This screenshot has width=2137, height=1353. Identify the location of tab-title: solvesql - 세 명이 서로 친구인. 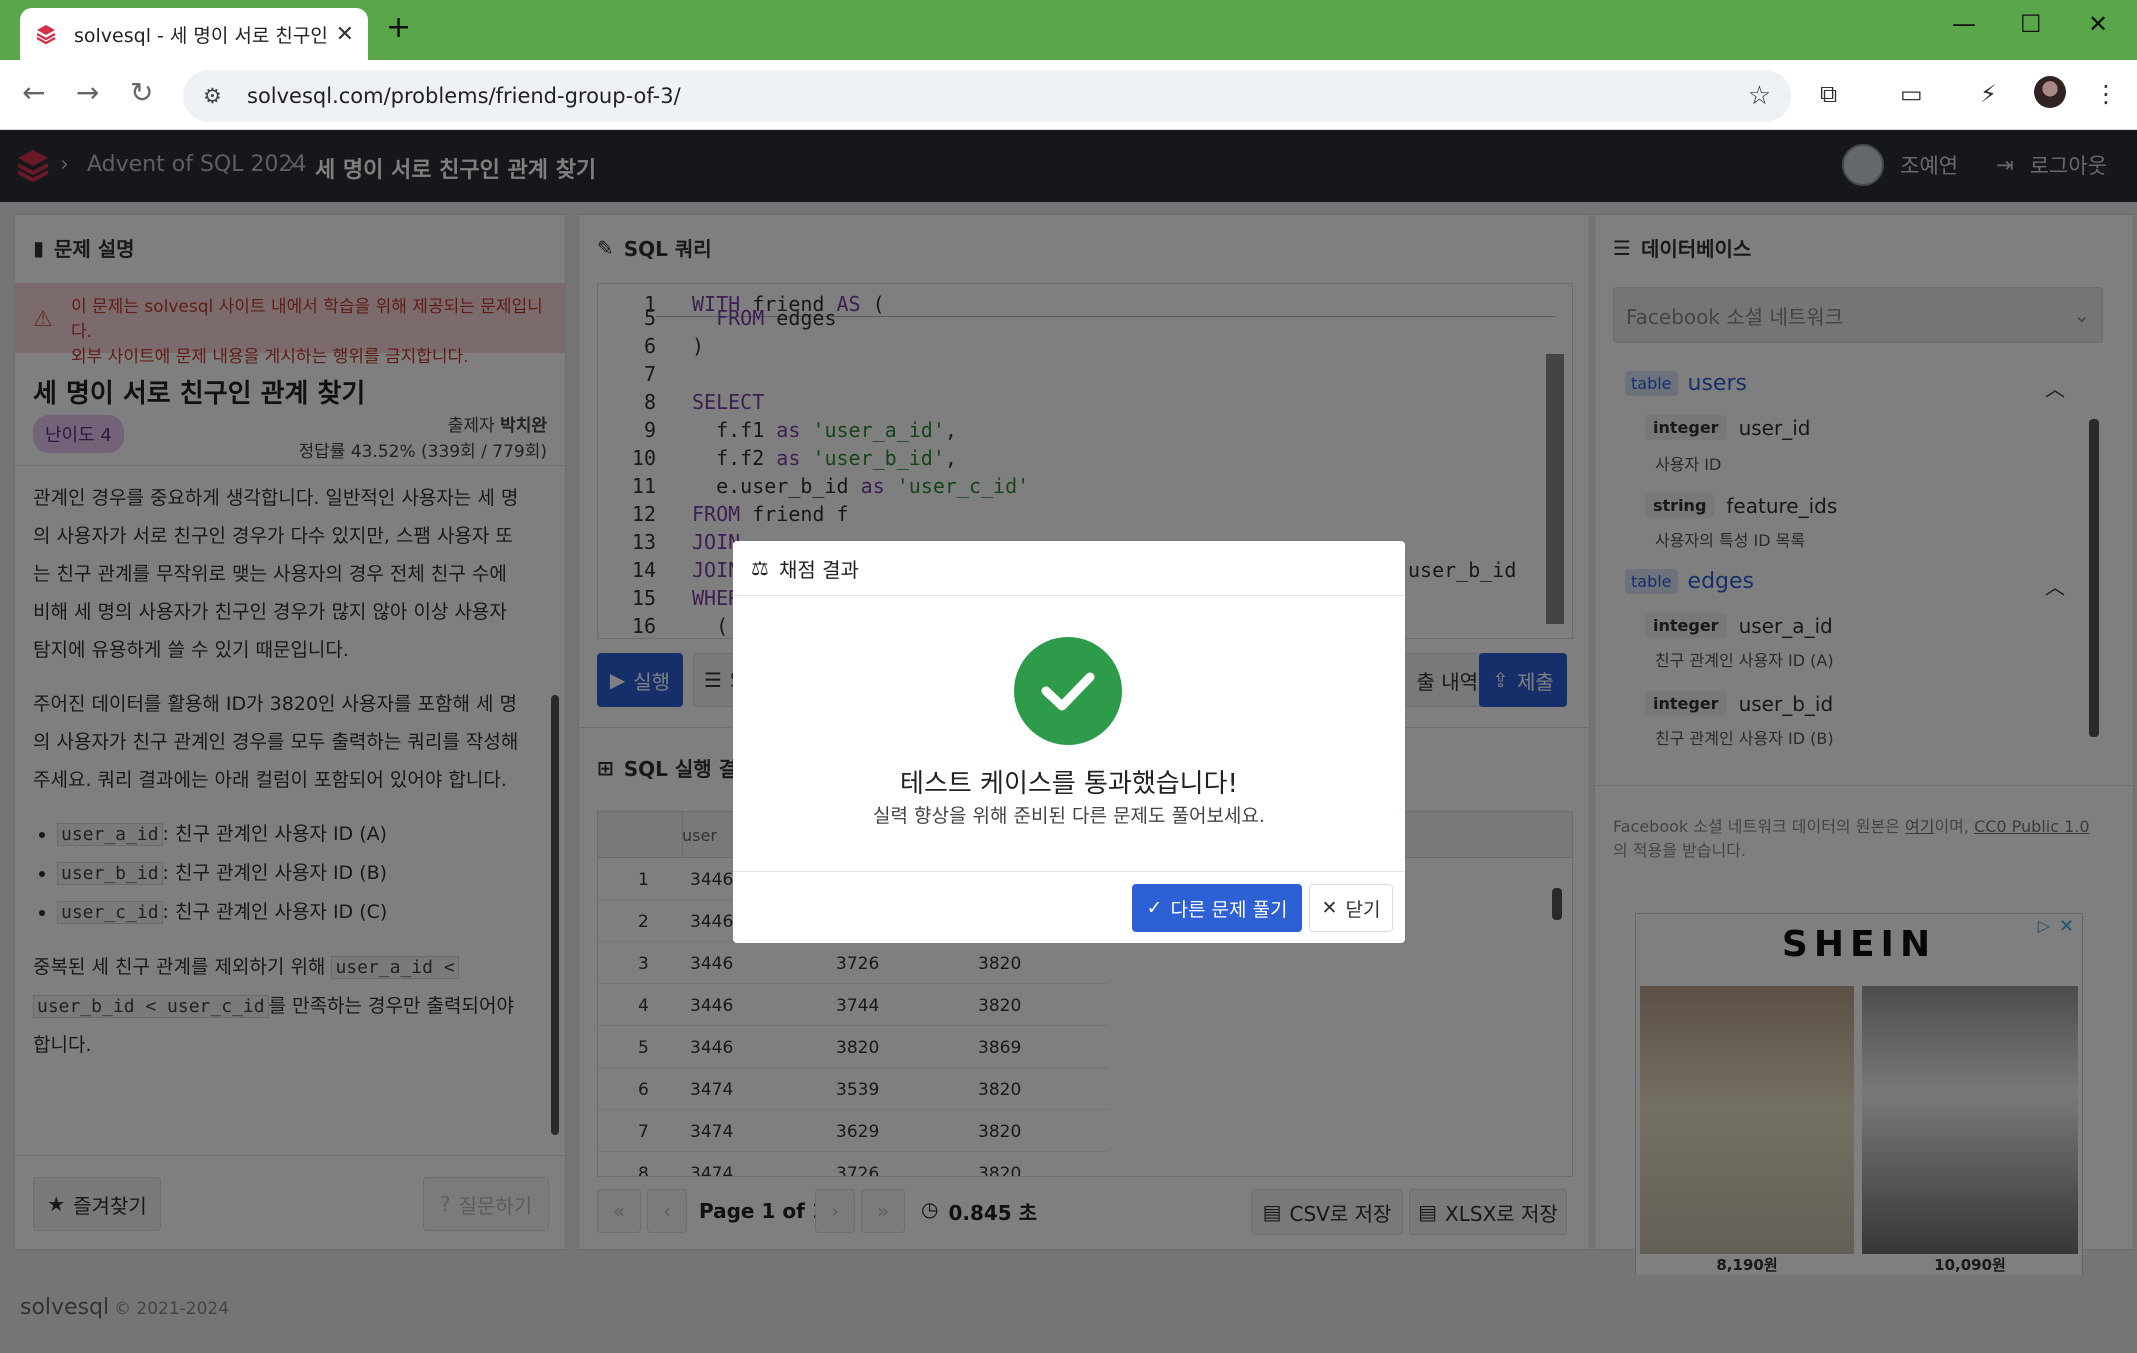
(201, 35).